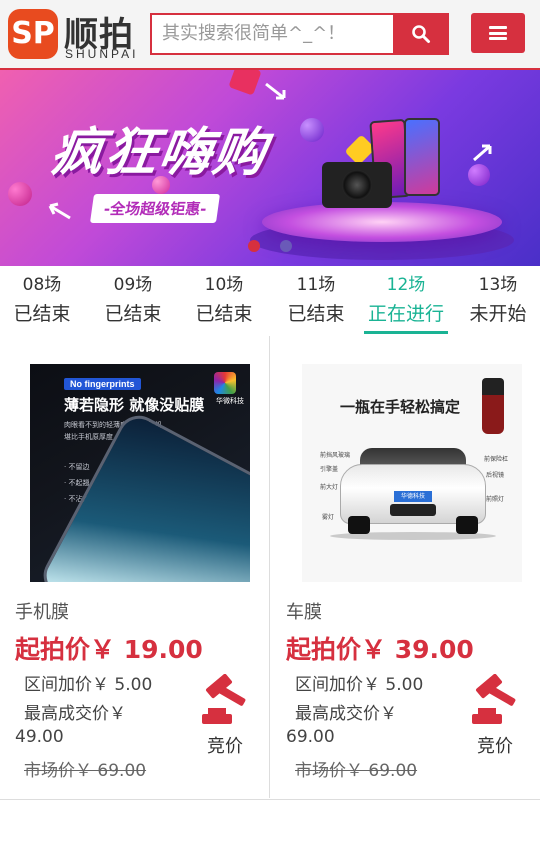  I want to click on banner-subtitle: -全场超级钜惠-, so click(155, 208).